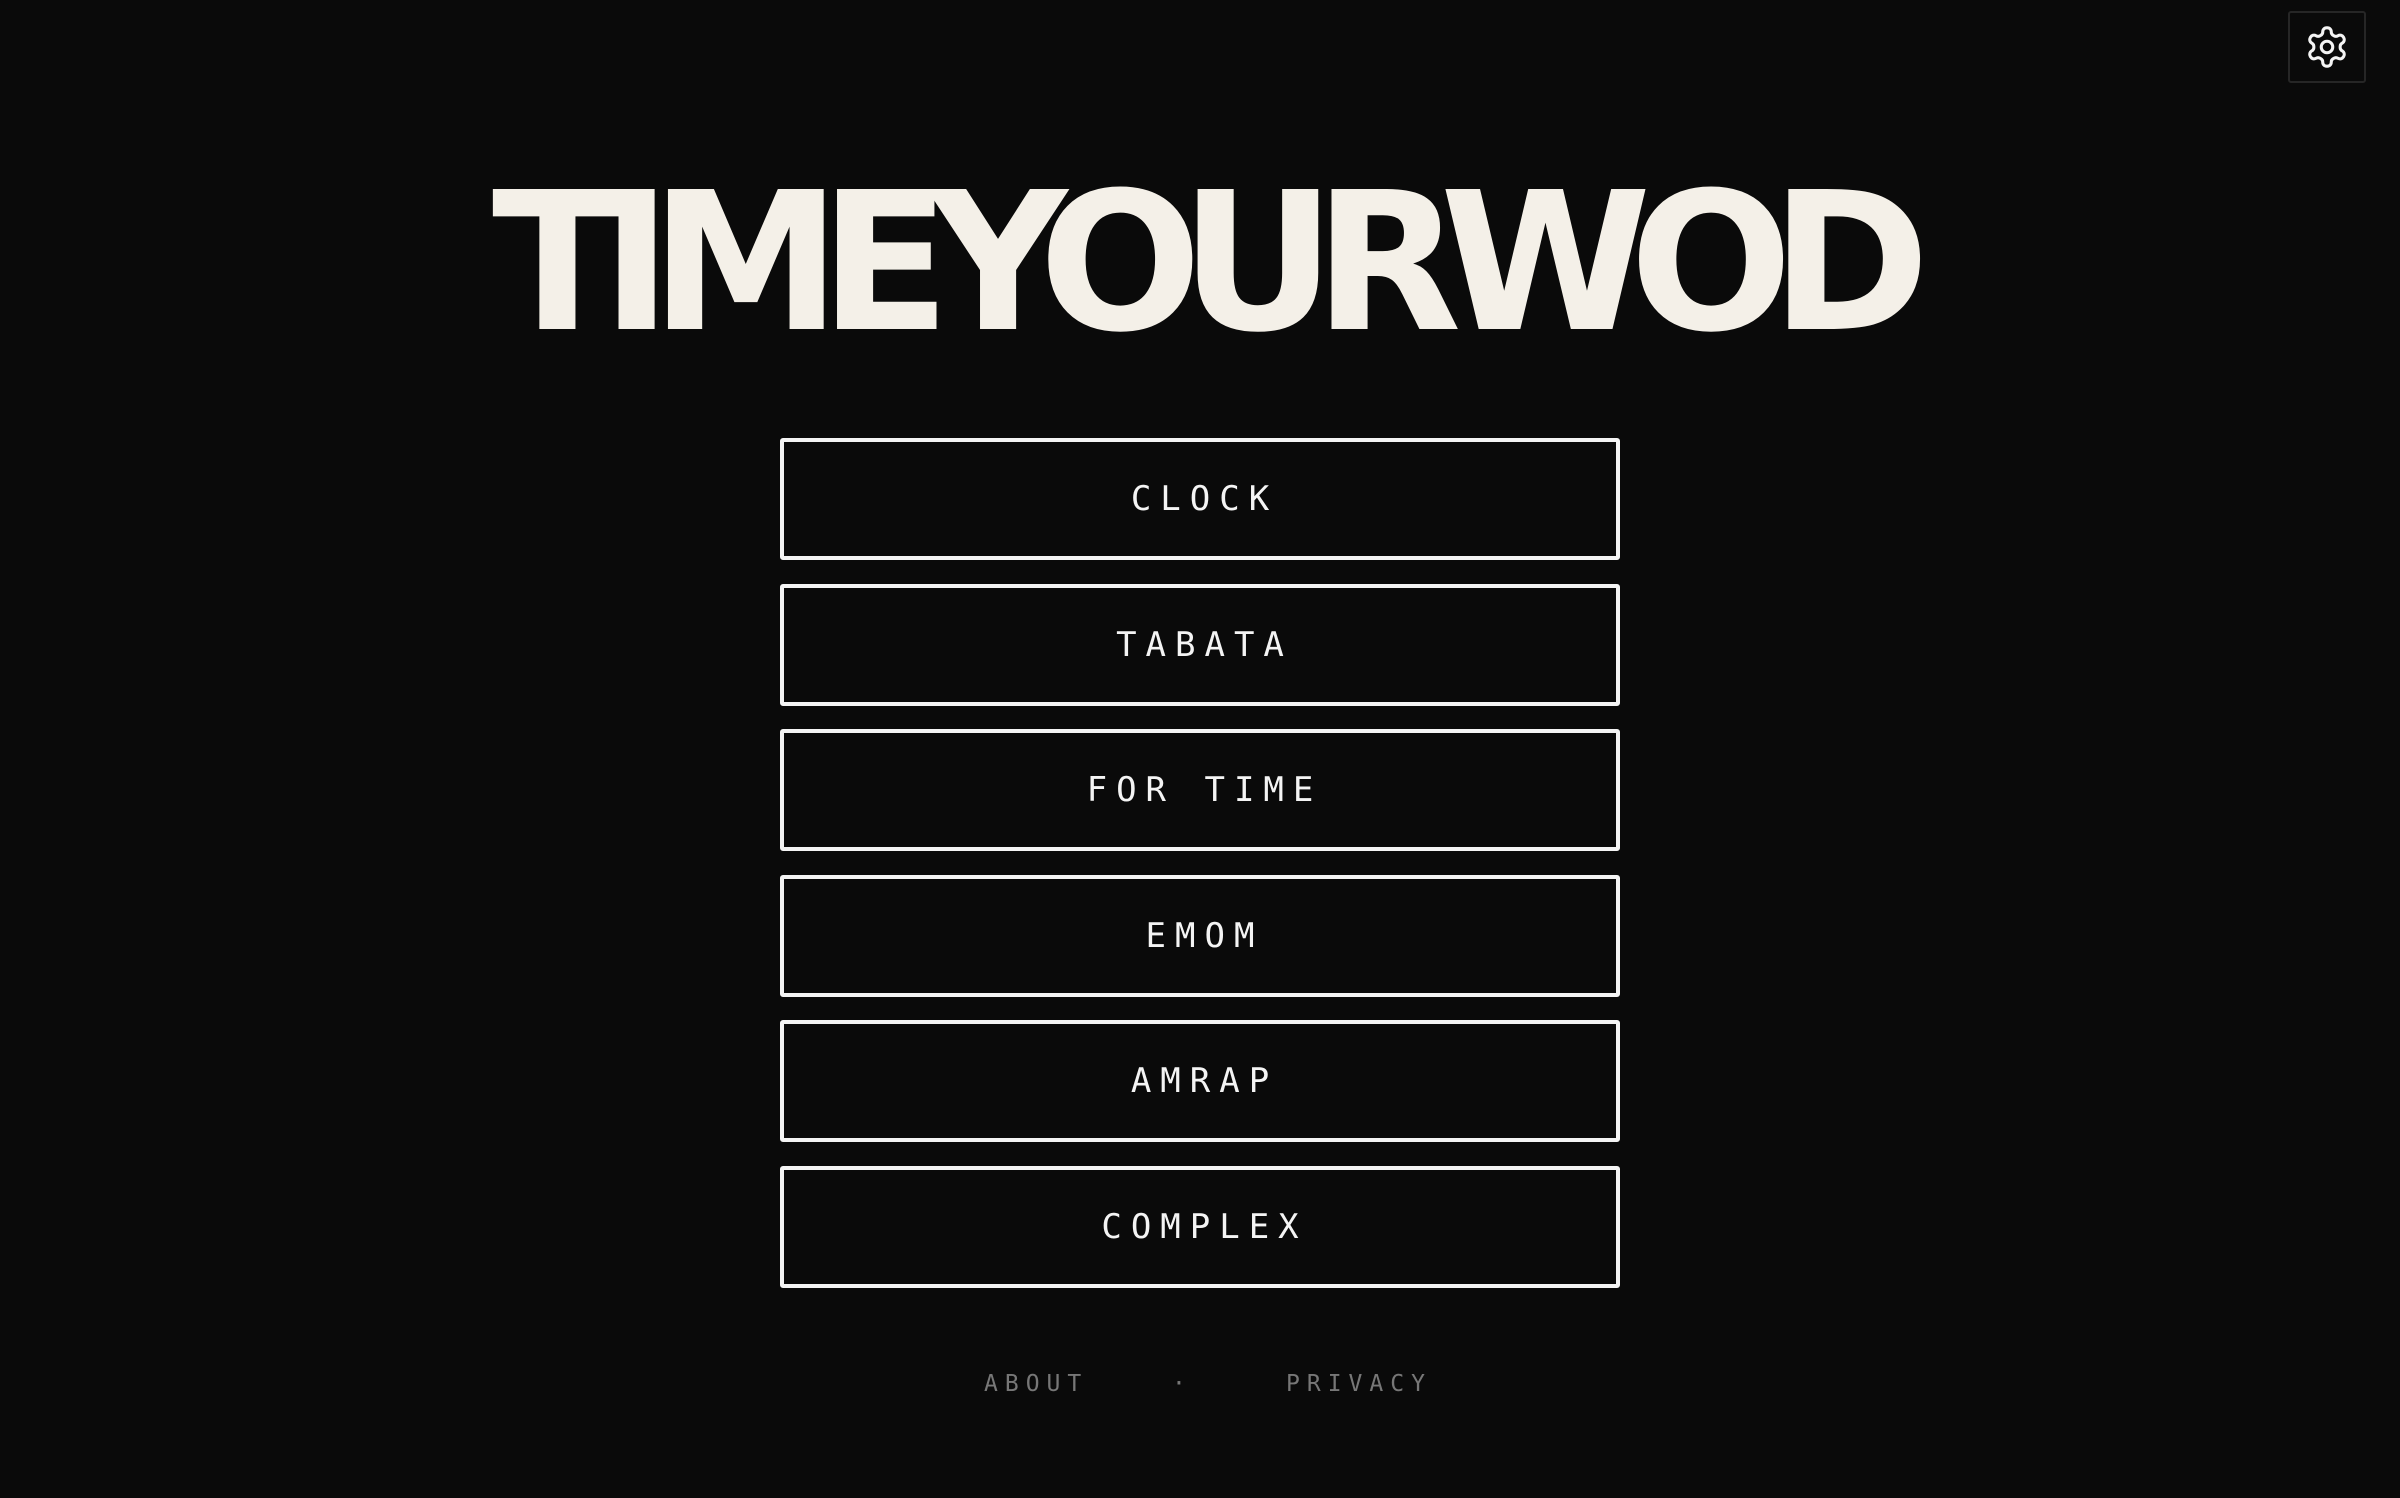 The height and width of the screenshot is (1498, 2400). What do you see at coordinates (1200, 1226) in the screenshot?
I see `complex-button: COMPLEX` at bounding box center [1200, 1226].